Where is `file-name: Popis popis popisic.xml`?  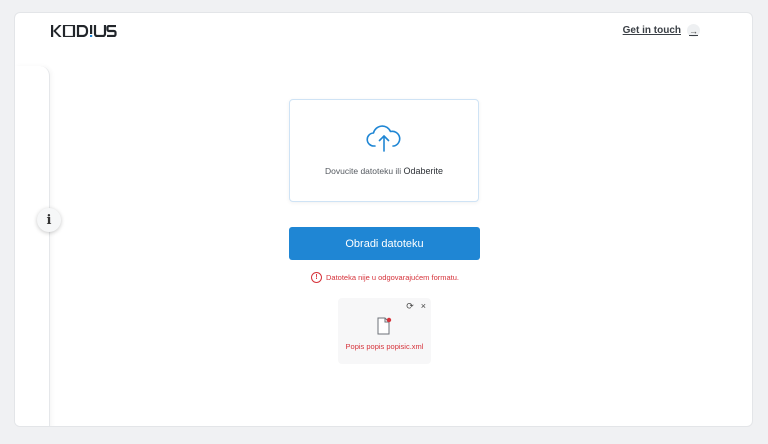
file-name: Popis popis popisic.xml is located at coordinates (384, 346).